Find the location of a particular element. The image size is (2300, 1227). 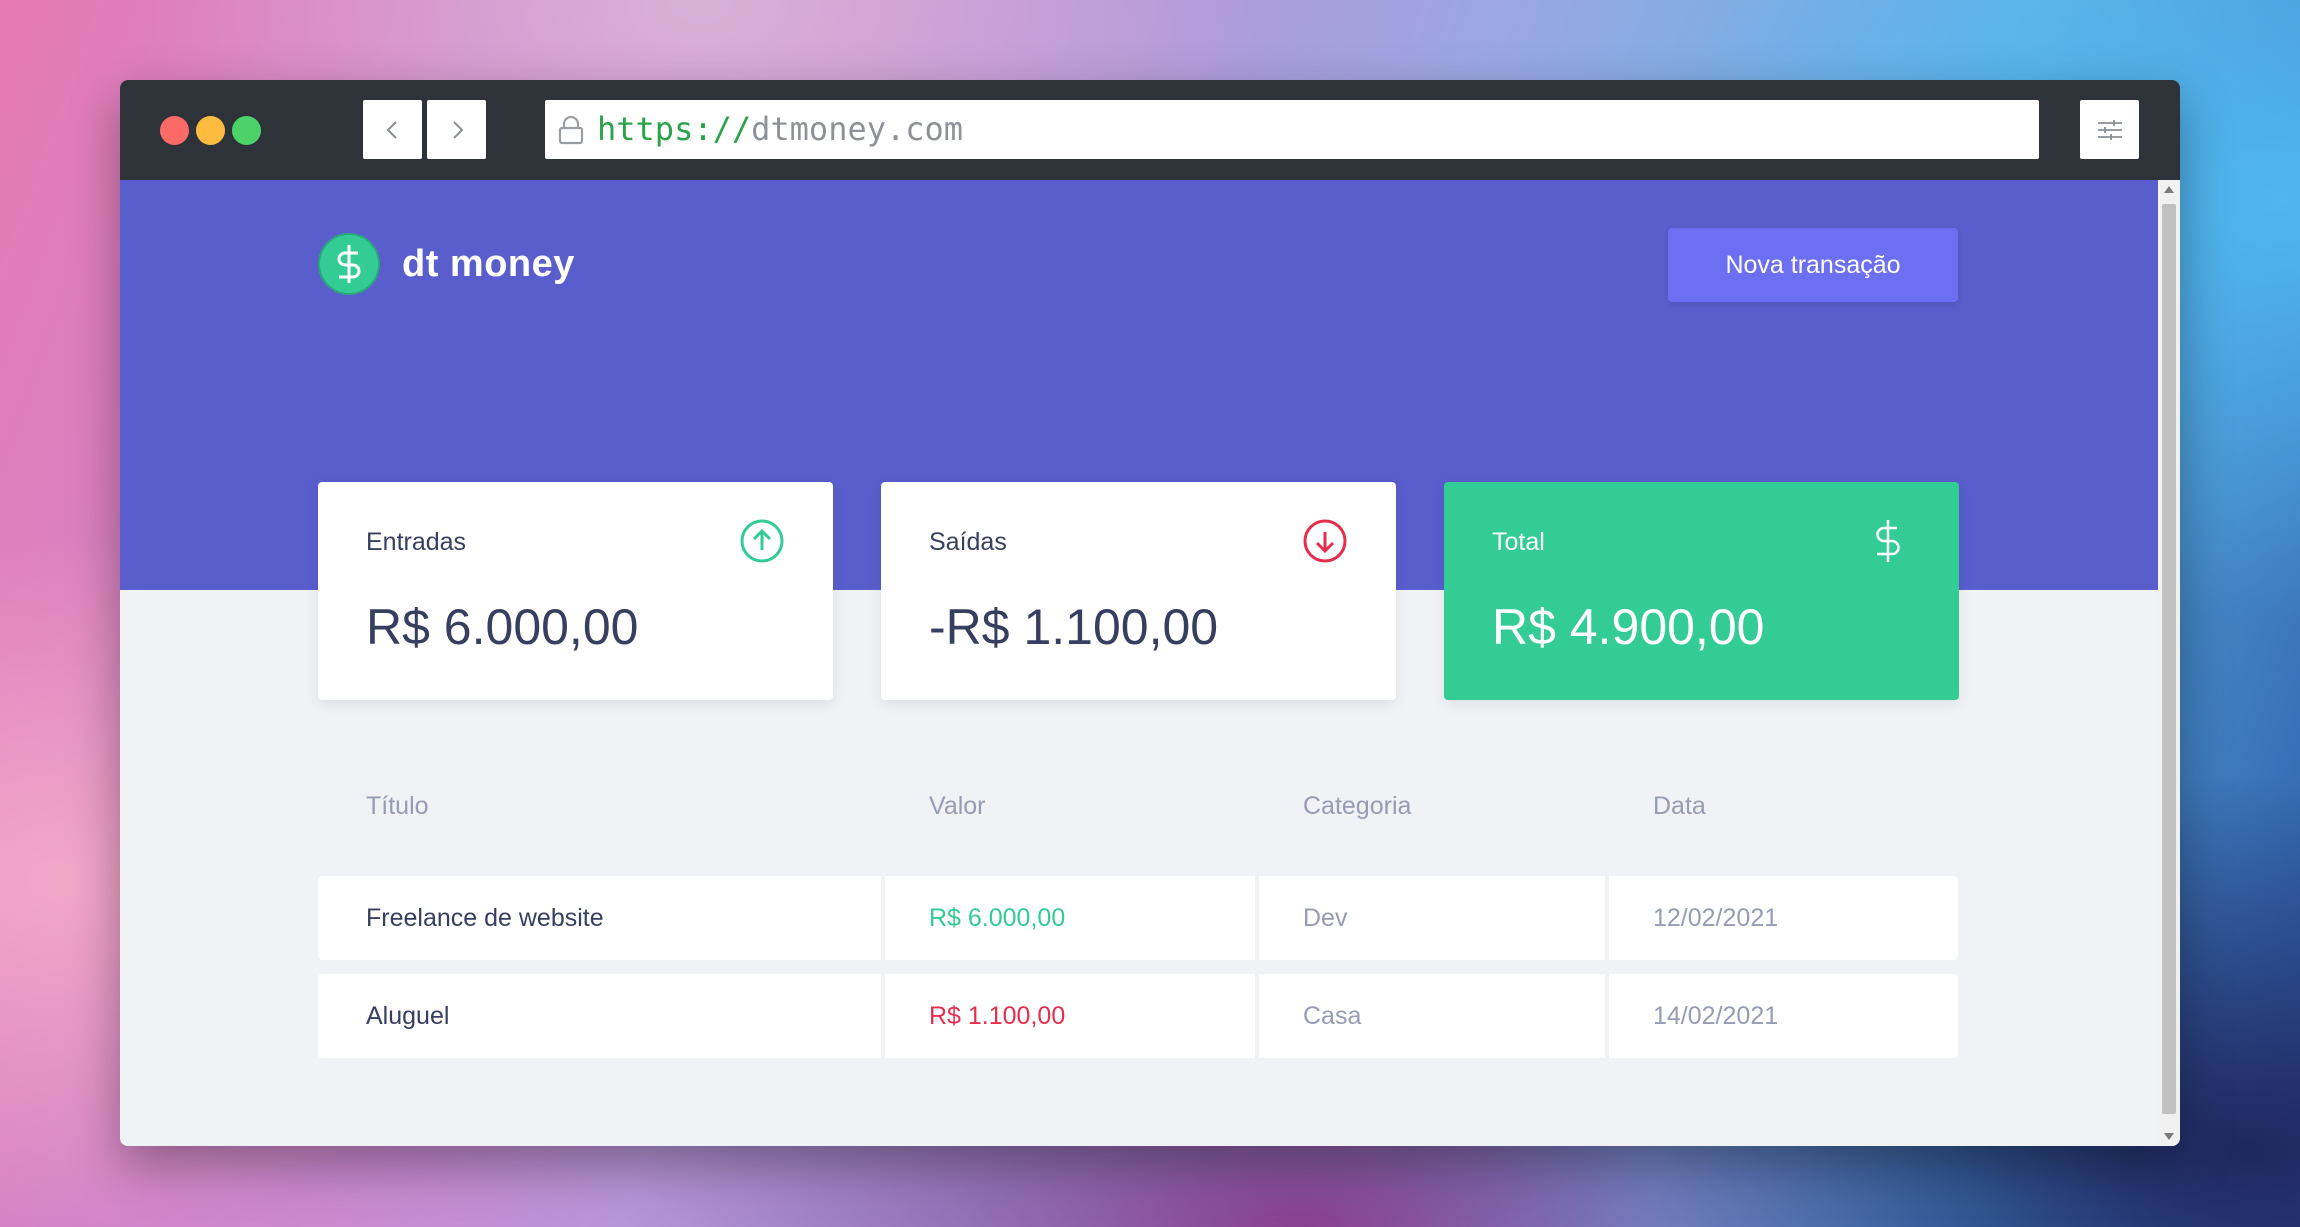

maximize-window-button is located at coordinates (246, 130).